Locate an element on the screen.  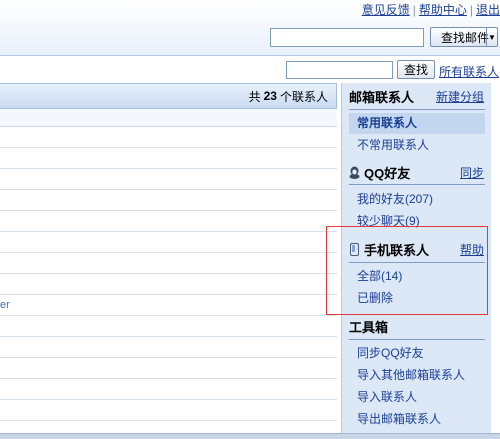
mail-search-button: 查找邮件 ▼ is located at coordinates (464, 37).